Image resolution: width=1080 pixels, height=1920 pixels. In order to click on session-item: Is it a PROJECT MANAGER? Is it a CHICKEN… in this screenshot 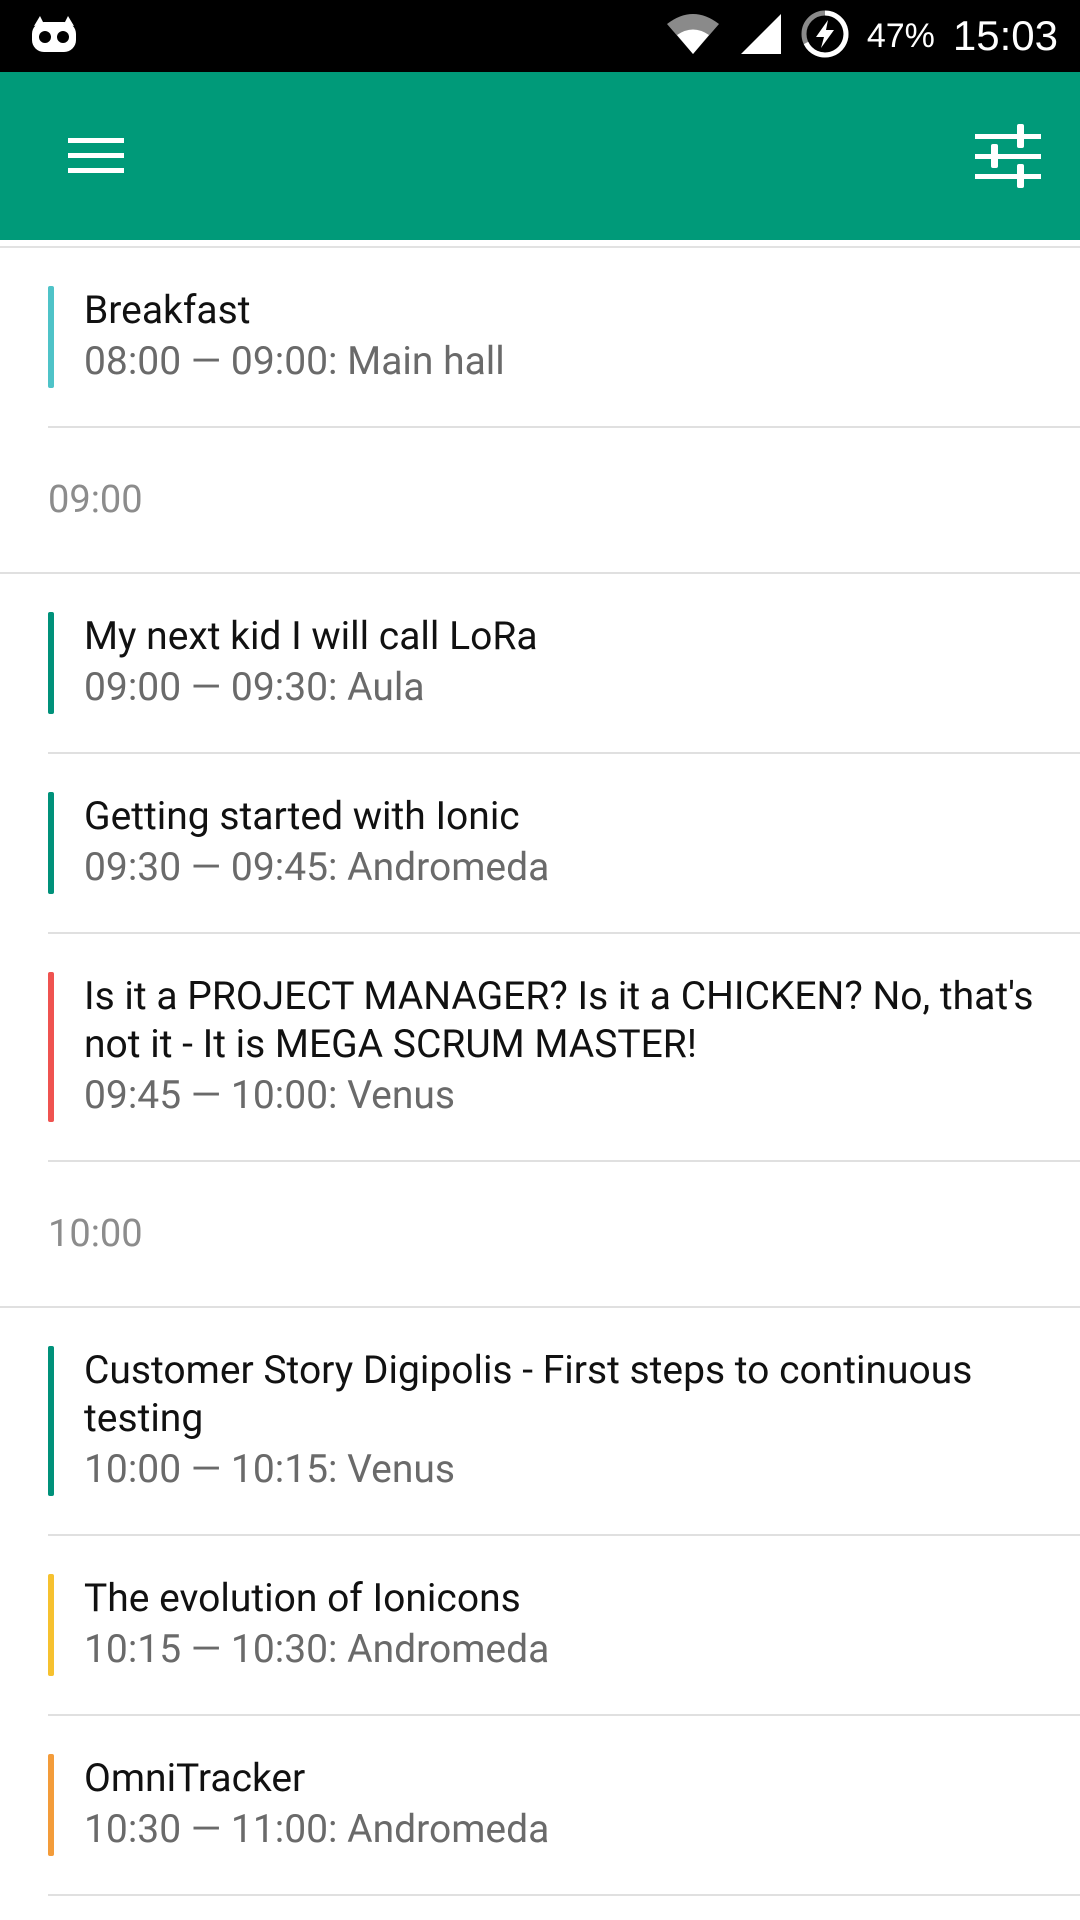, I will do `click(564, 1048)`.